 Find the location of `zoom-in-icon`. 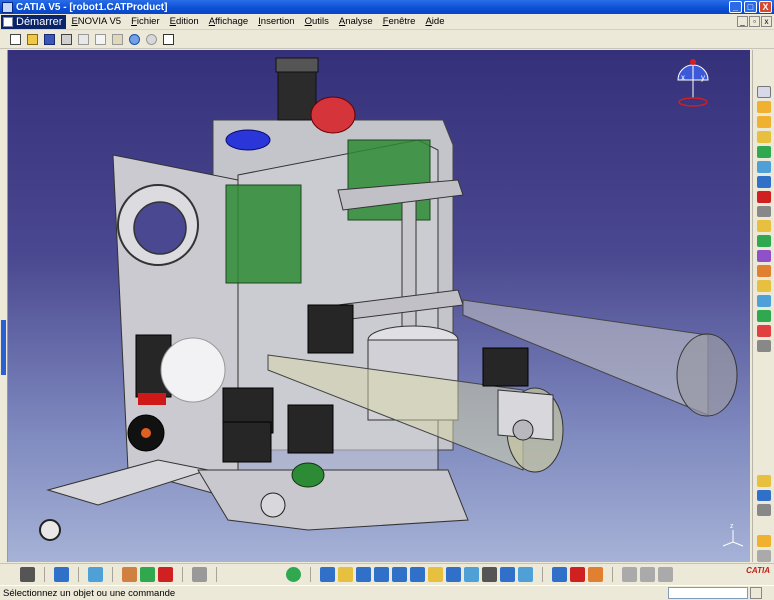

zoom-in-icon is located at coordinates (399, 574).